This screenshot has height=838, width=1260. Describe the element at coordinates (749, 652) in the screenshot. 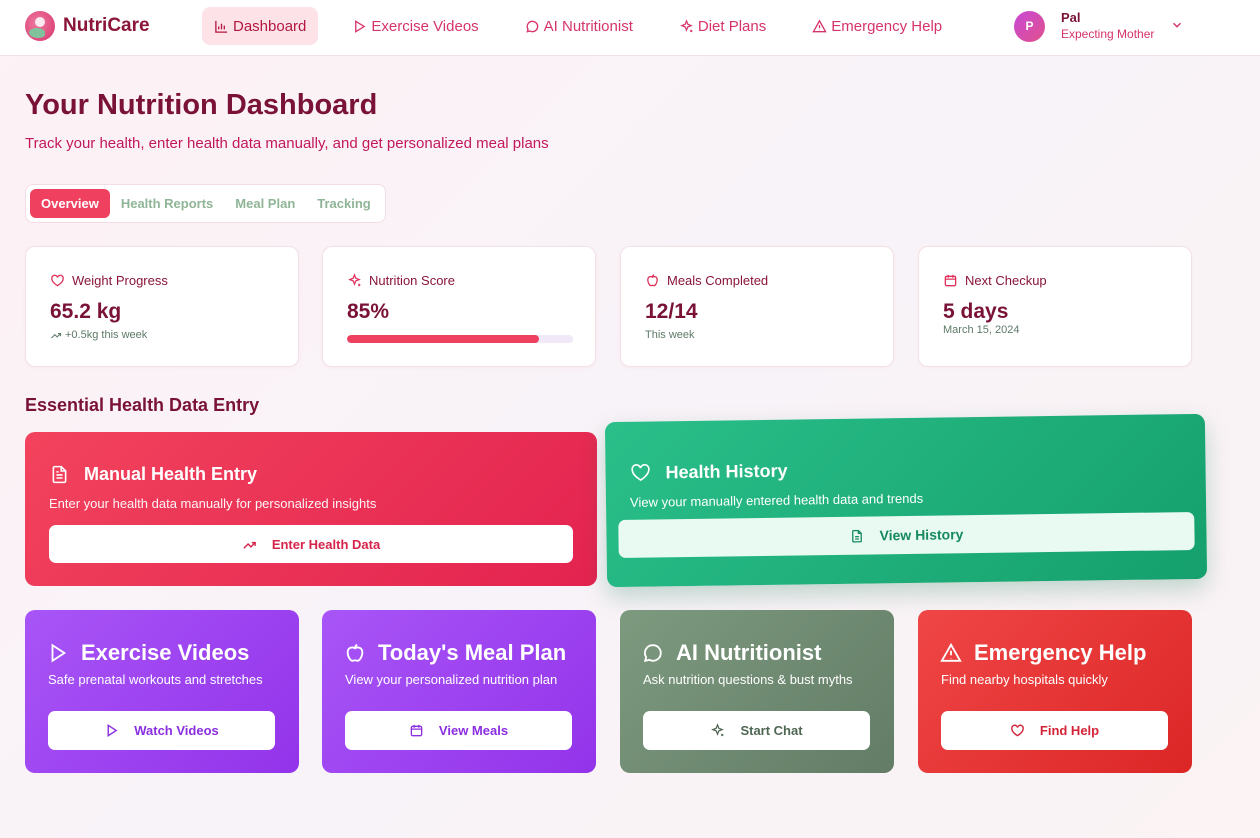

I see `card-title: AI Nutritionist` at that location.